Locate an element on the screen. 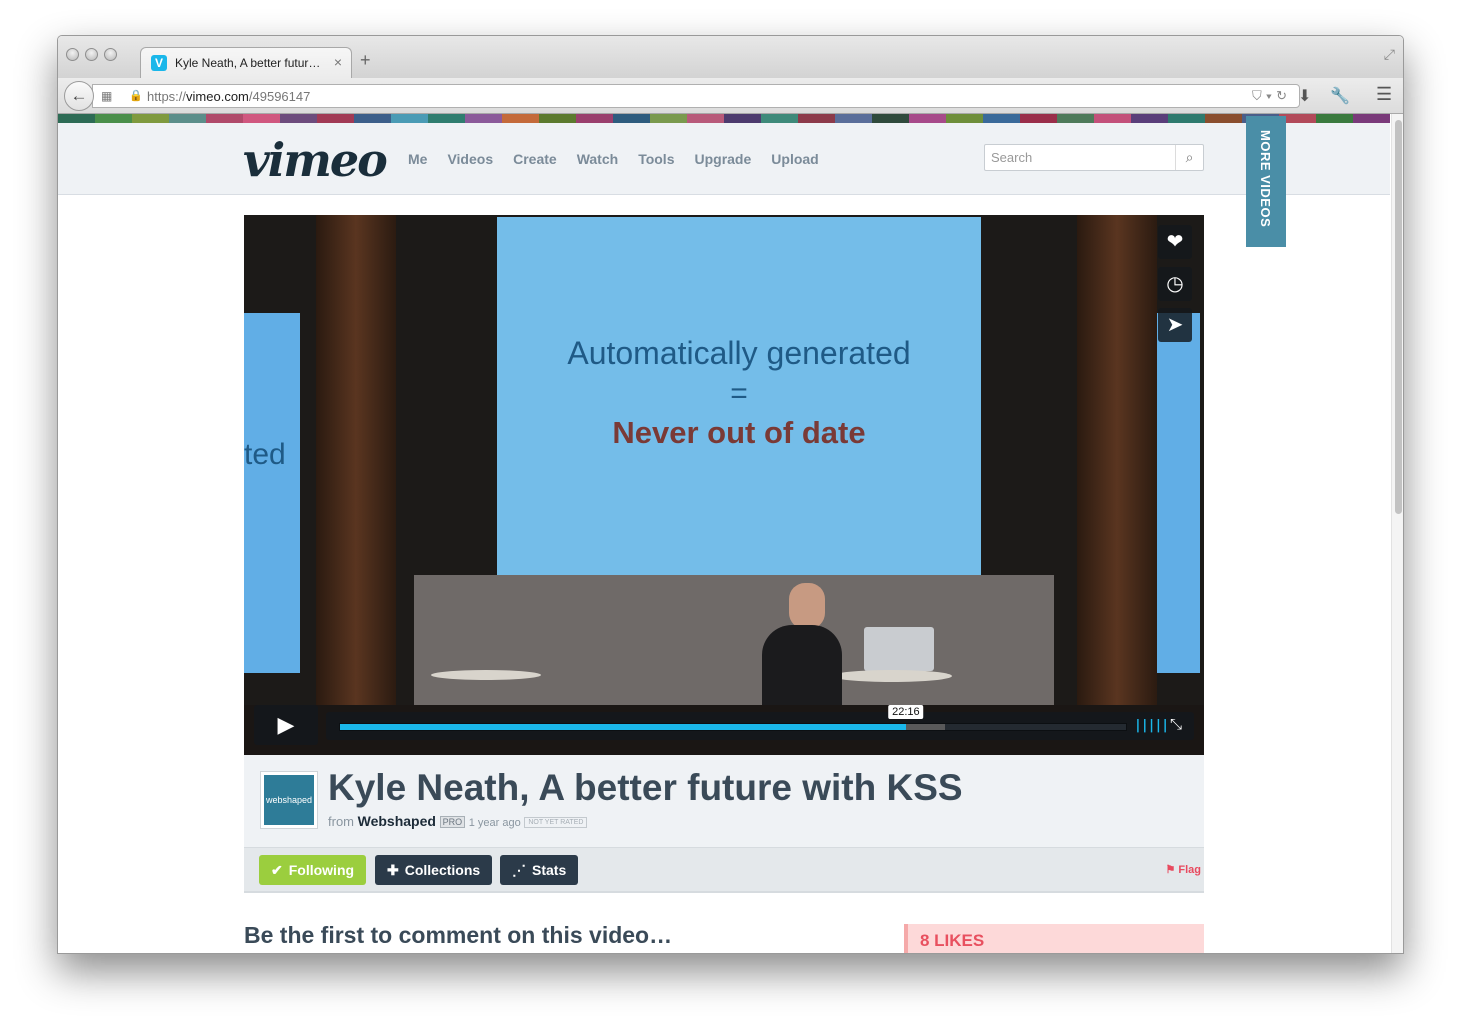 Image resolution: width=1461 pixels, height=1033 pixels. back-button: ← is located at coordinates (79, 96).